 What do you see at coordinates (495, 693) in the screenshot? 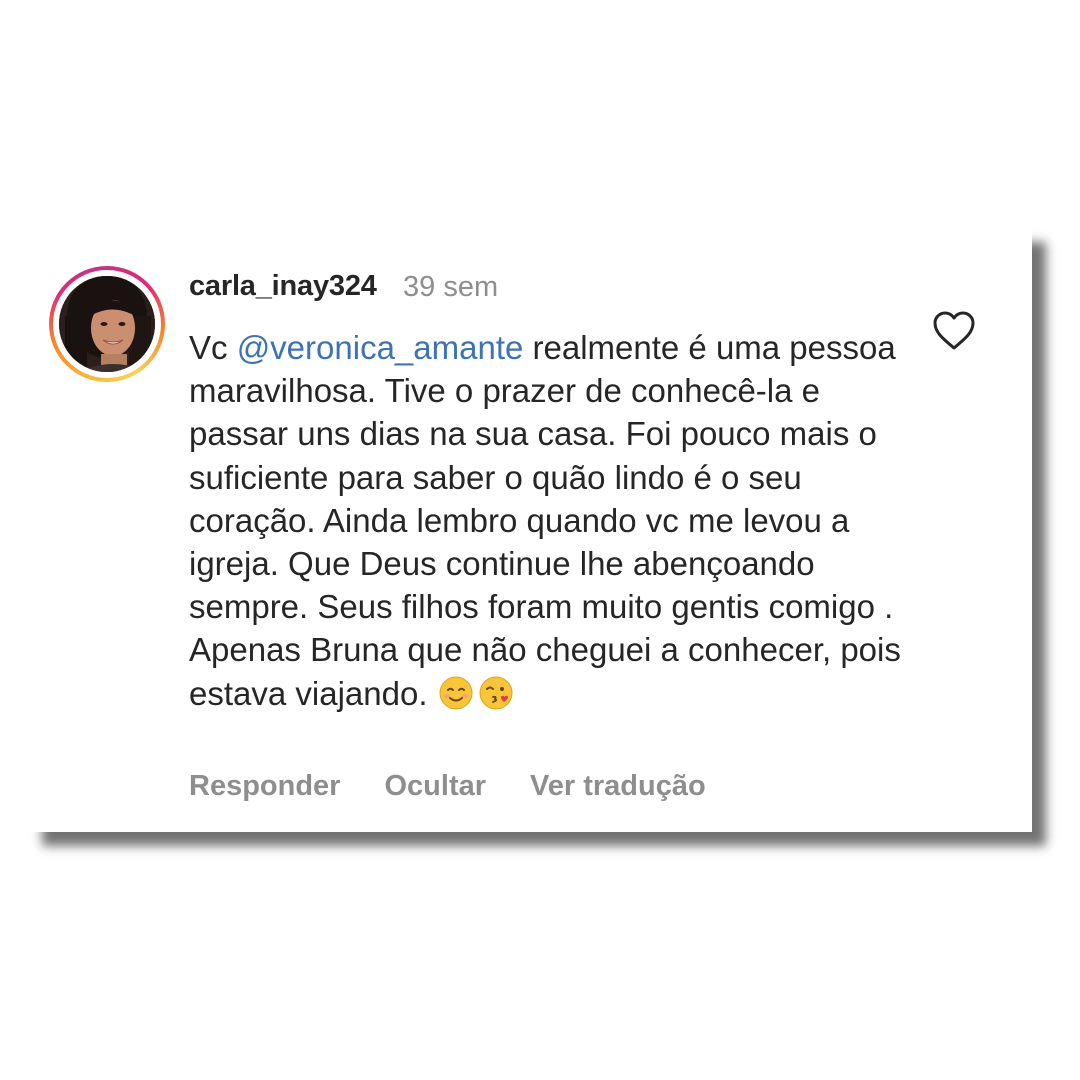
I see `kissing-face-icon` at bounding box center [495, 693].